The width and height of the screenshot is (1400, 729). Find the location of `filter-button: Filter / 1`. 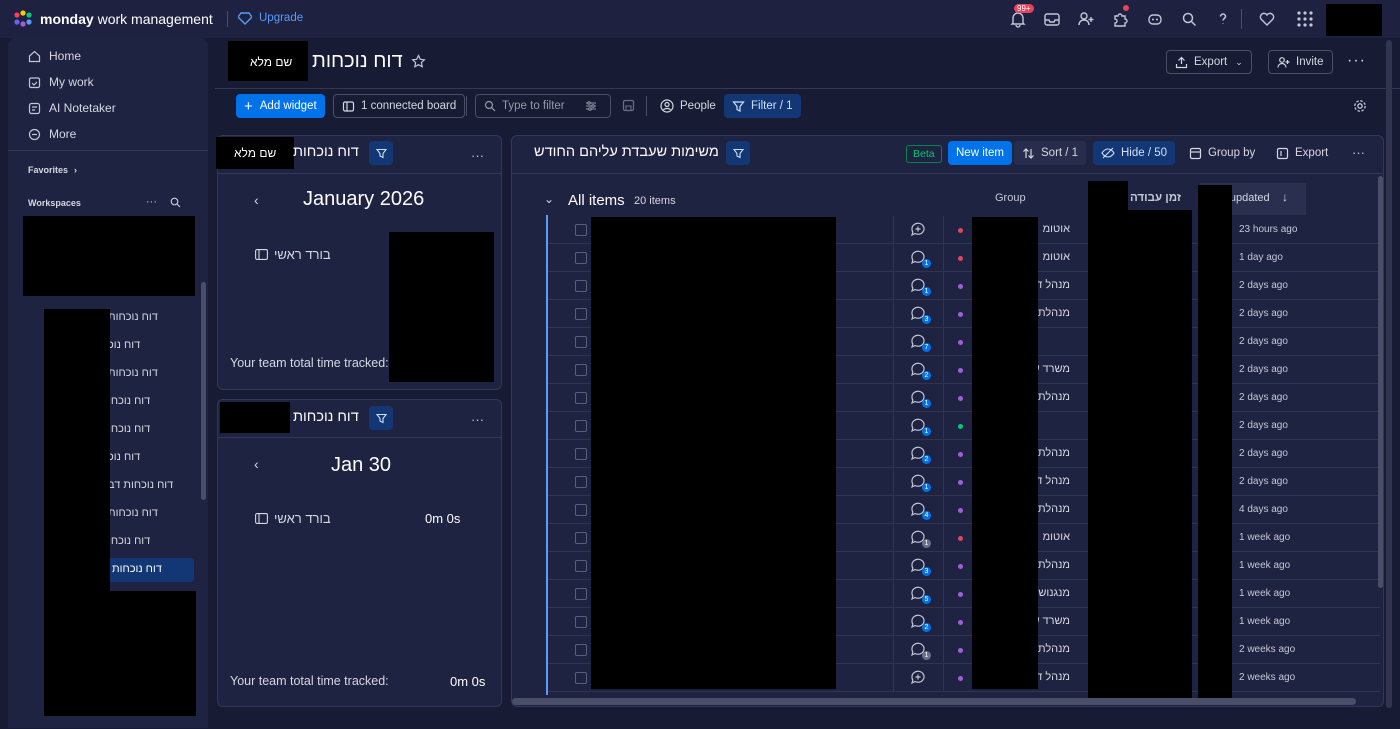

filter-button: Filter / 1 is located at coordinates (762, 106).